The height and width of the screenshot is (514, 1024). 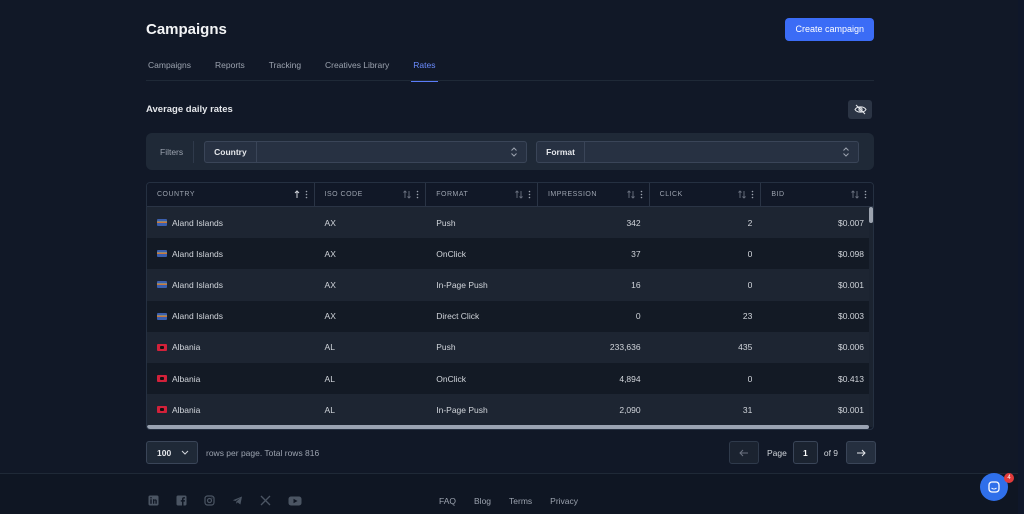 What do you see at coordinates (817, 194) in the screenshot?
I see `column-header-bid: BID` at bounding box center [817, 194].